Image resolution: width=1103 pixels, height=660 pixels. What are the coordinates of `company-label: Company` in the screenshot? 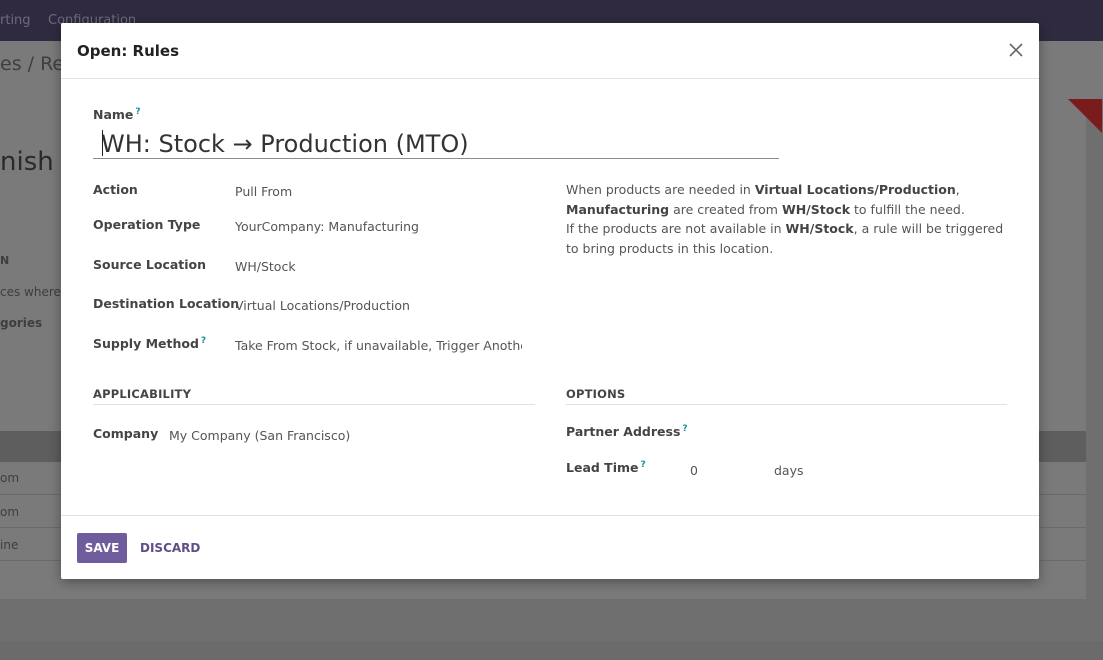 It's located at (126, 433).